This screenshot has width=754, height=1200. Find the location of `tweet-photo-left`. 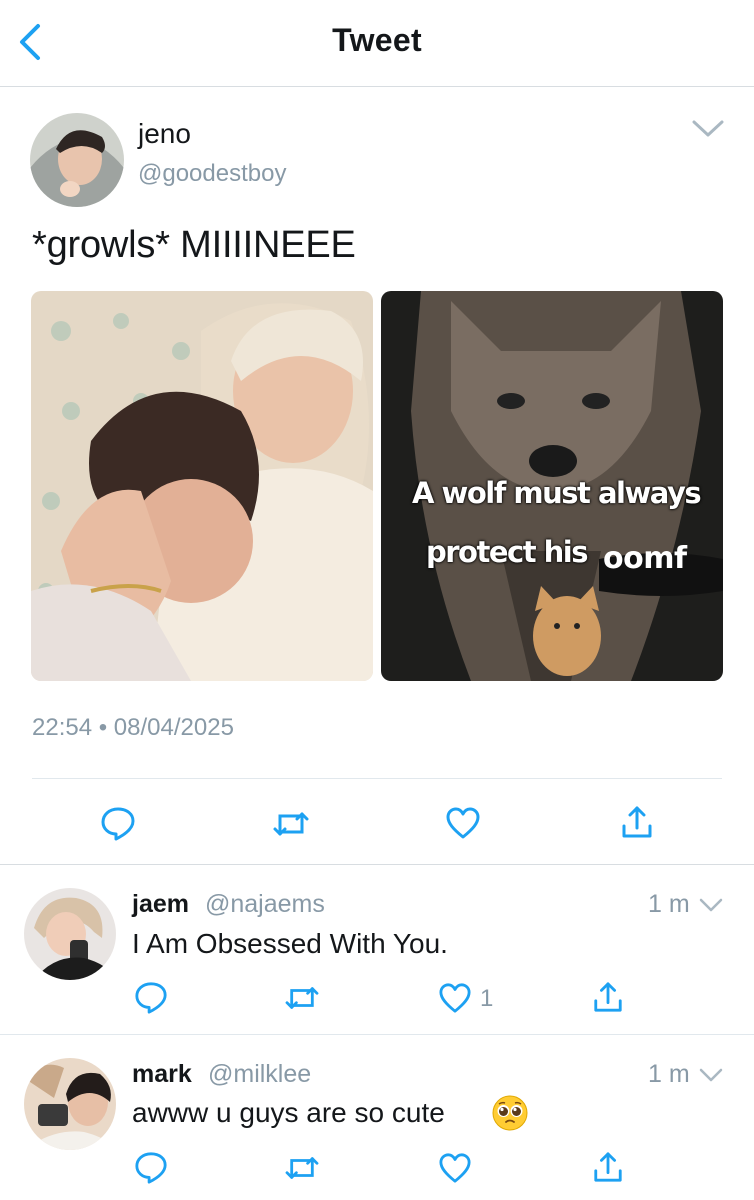

tweet-photo-left is located at coordinates (202, 486).